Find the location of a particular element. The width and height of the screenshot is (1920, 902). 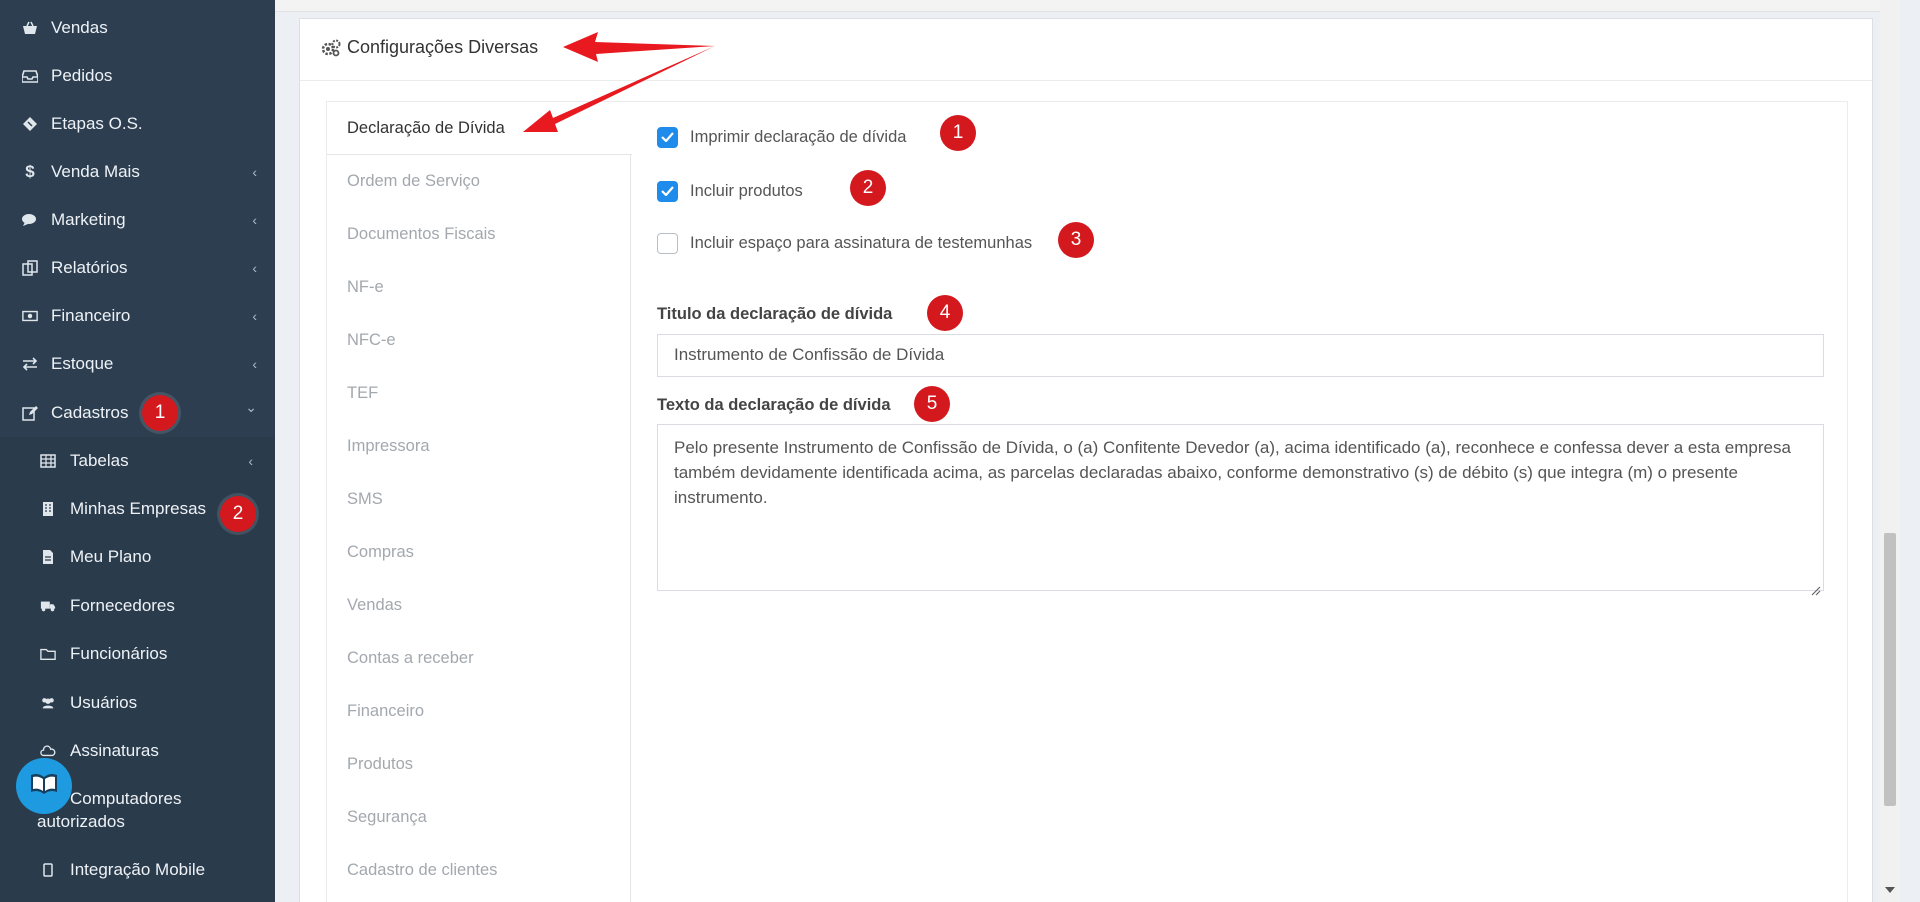

tab-nfce: NFC-e is located at coordinates (479, 340).